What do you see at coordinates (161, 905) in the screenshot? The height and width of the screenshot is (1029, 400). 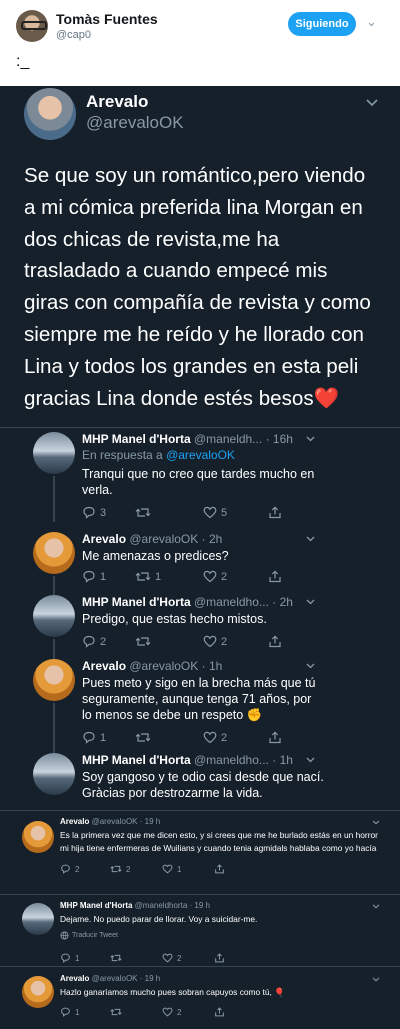 I see `author-handle: @maneldhorta` at bounding box center [161, 905].